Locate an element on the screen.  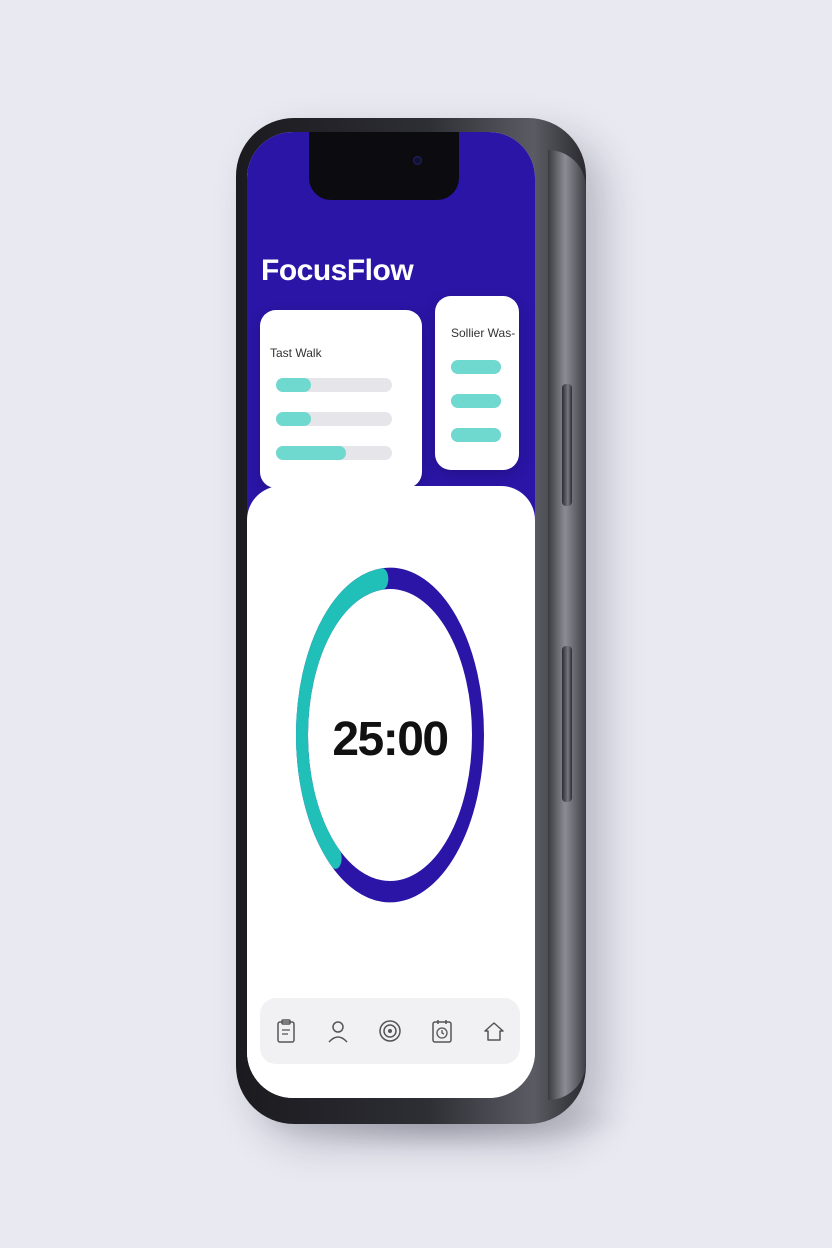
nav-item-schedule is located at coordinates (442, 1031).